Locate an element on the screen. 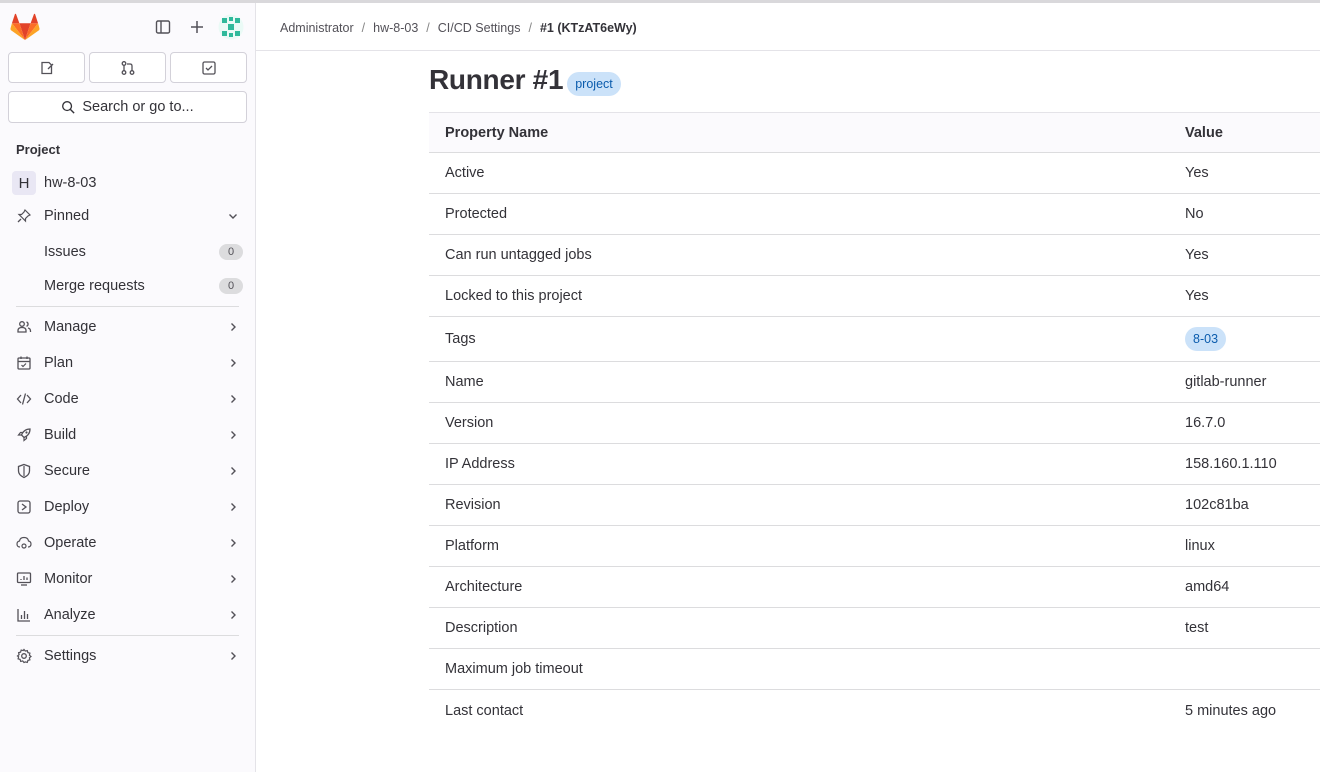 This screenshot has height=772, width=1320. deploy-icon is located at coordinates (24, 507).